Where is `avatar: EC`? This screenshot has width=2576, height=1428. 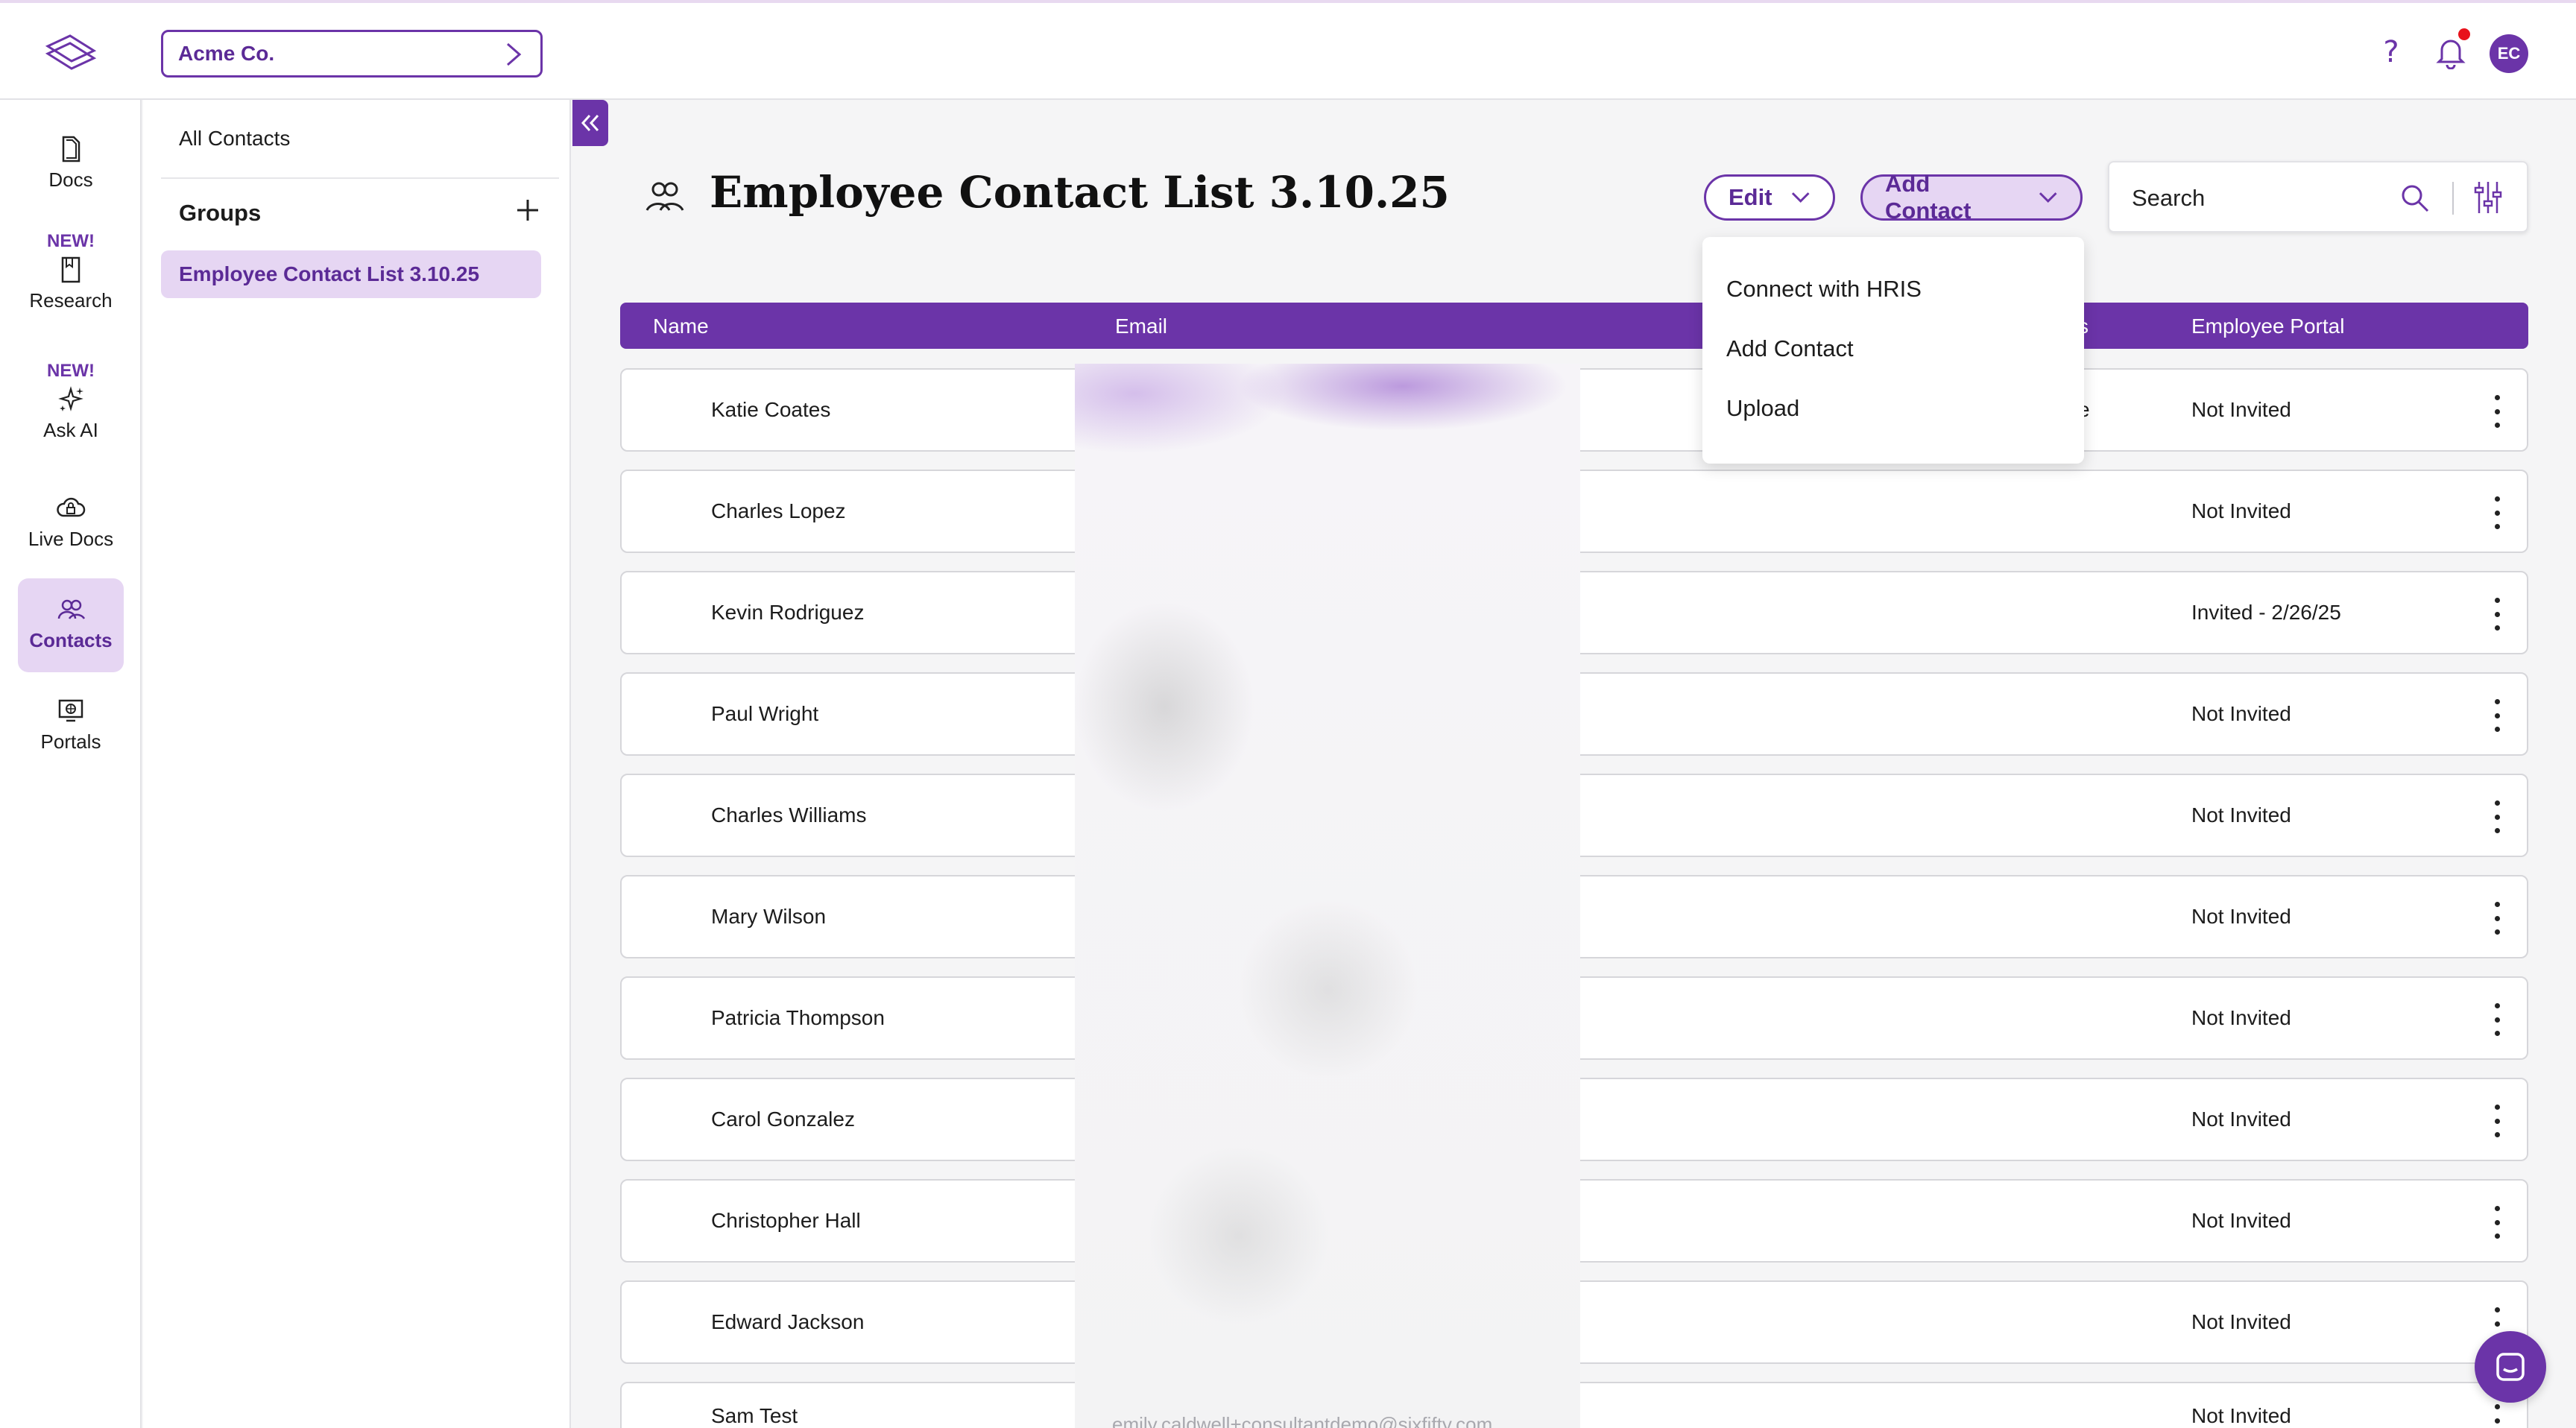 avatar: EC is located at coordinates (2509, 53).